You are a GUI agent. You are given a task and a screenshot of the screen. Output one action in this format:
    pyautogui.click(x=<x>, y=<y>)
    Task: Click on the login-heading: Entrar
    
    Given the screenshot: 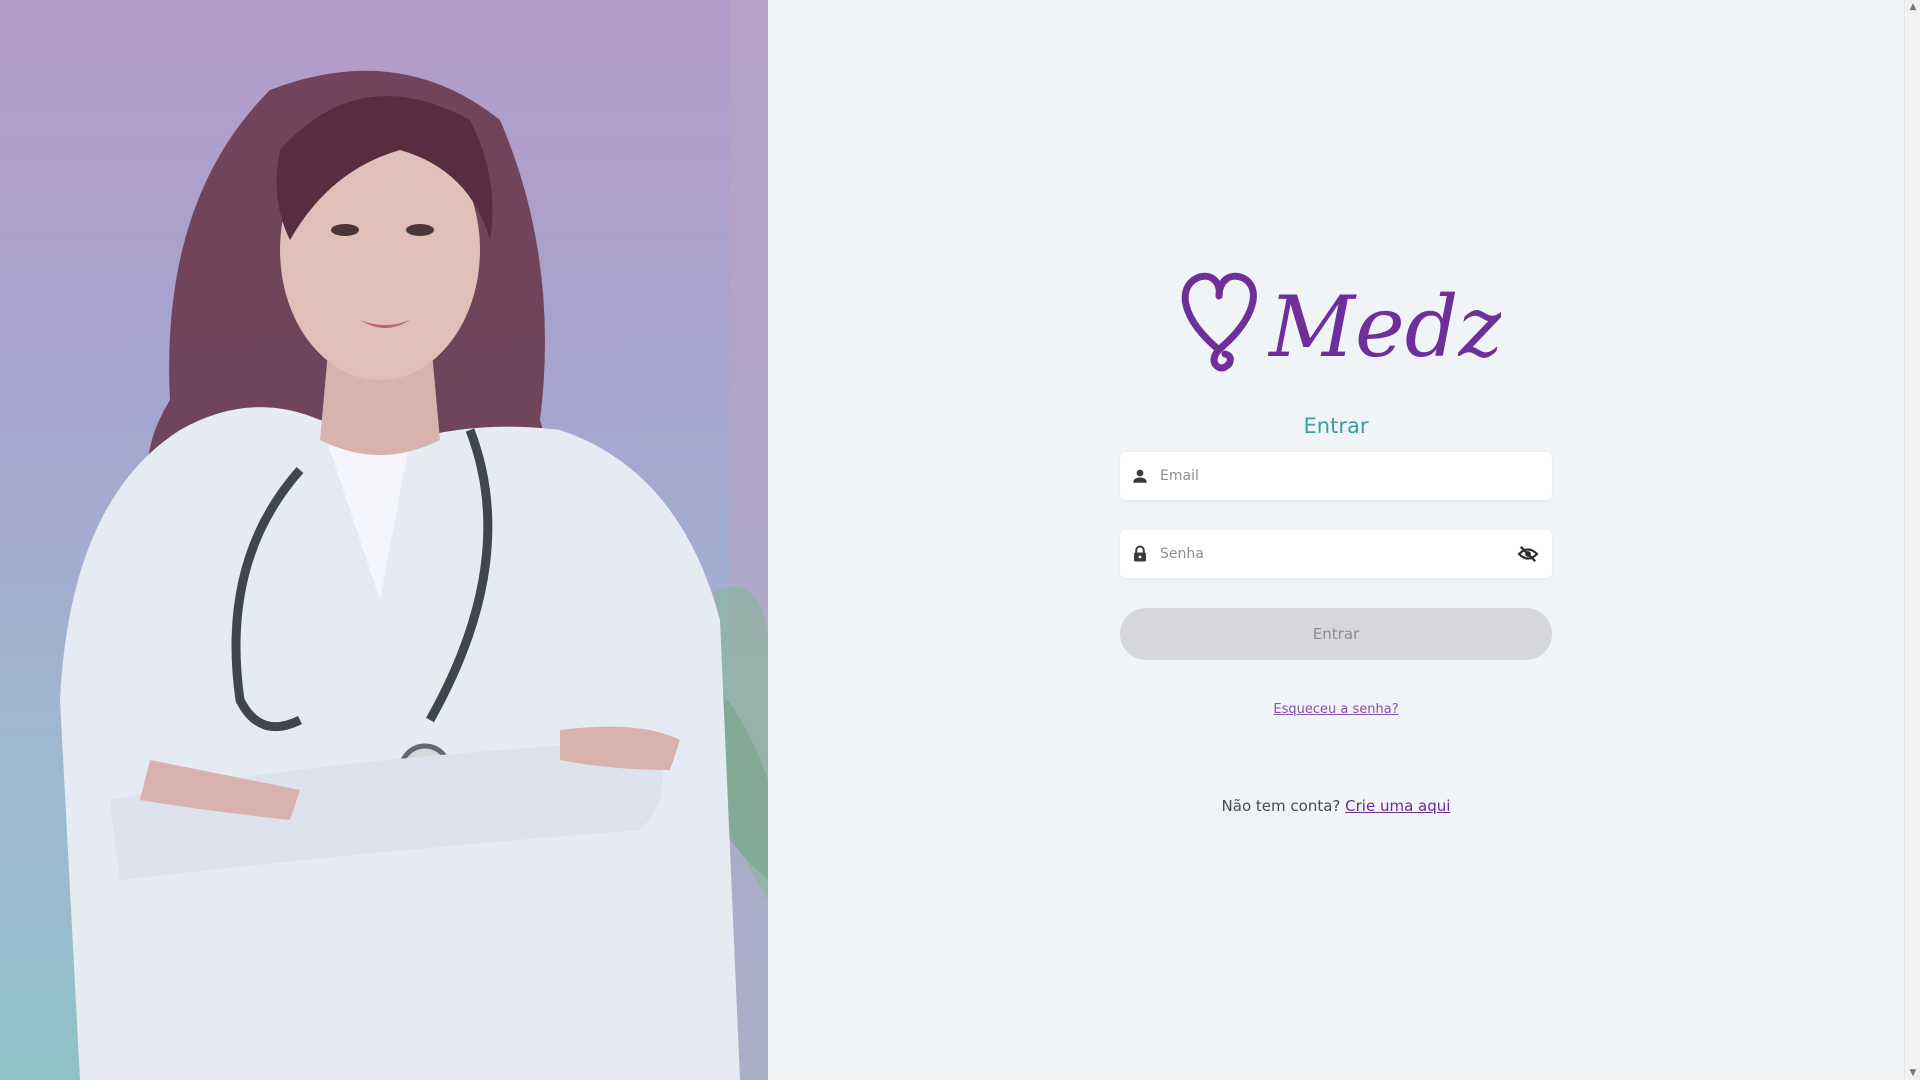 What is the action you would take?
    pyautogui.click(x=1336, y=426)
    